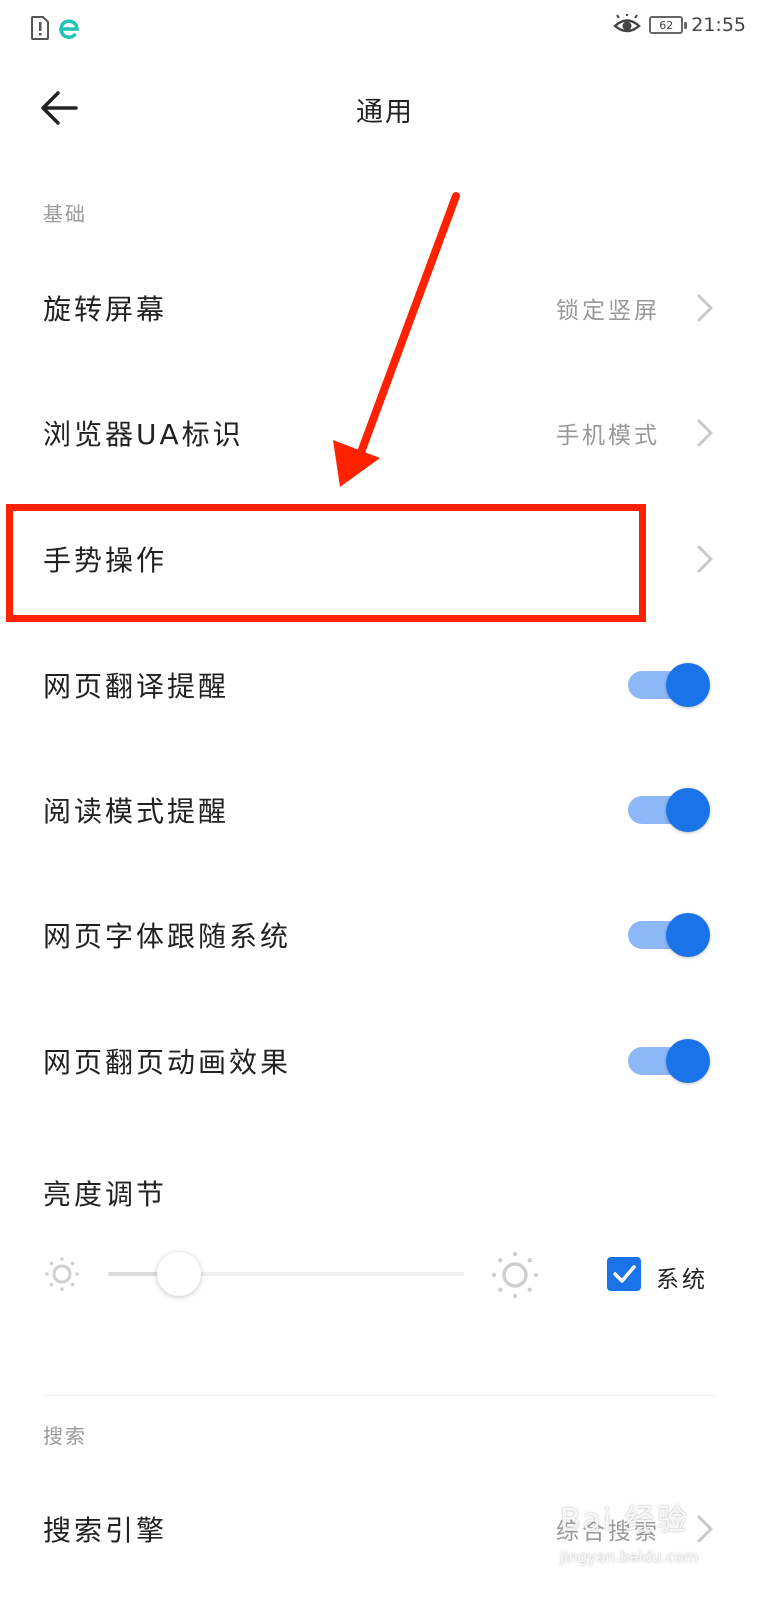 The height and width of the screenshot is (1600, 770). Describe the element at coordinates (105, 1194) in the screenshot. I see `brightness-label: 亮度调节` at that location.